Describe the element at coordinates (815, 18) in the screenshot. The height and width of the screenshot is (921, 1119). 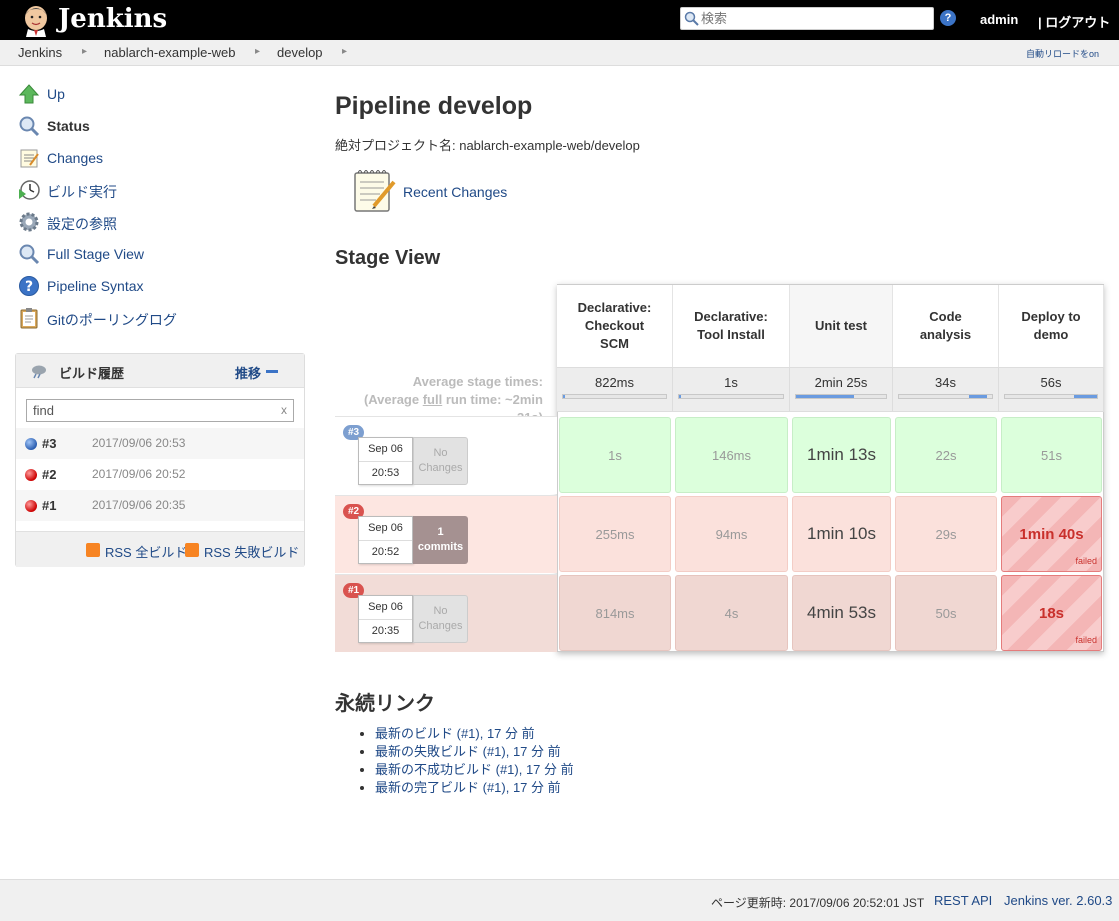
I see `search-input` at that location.